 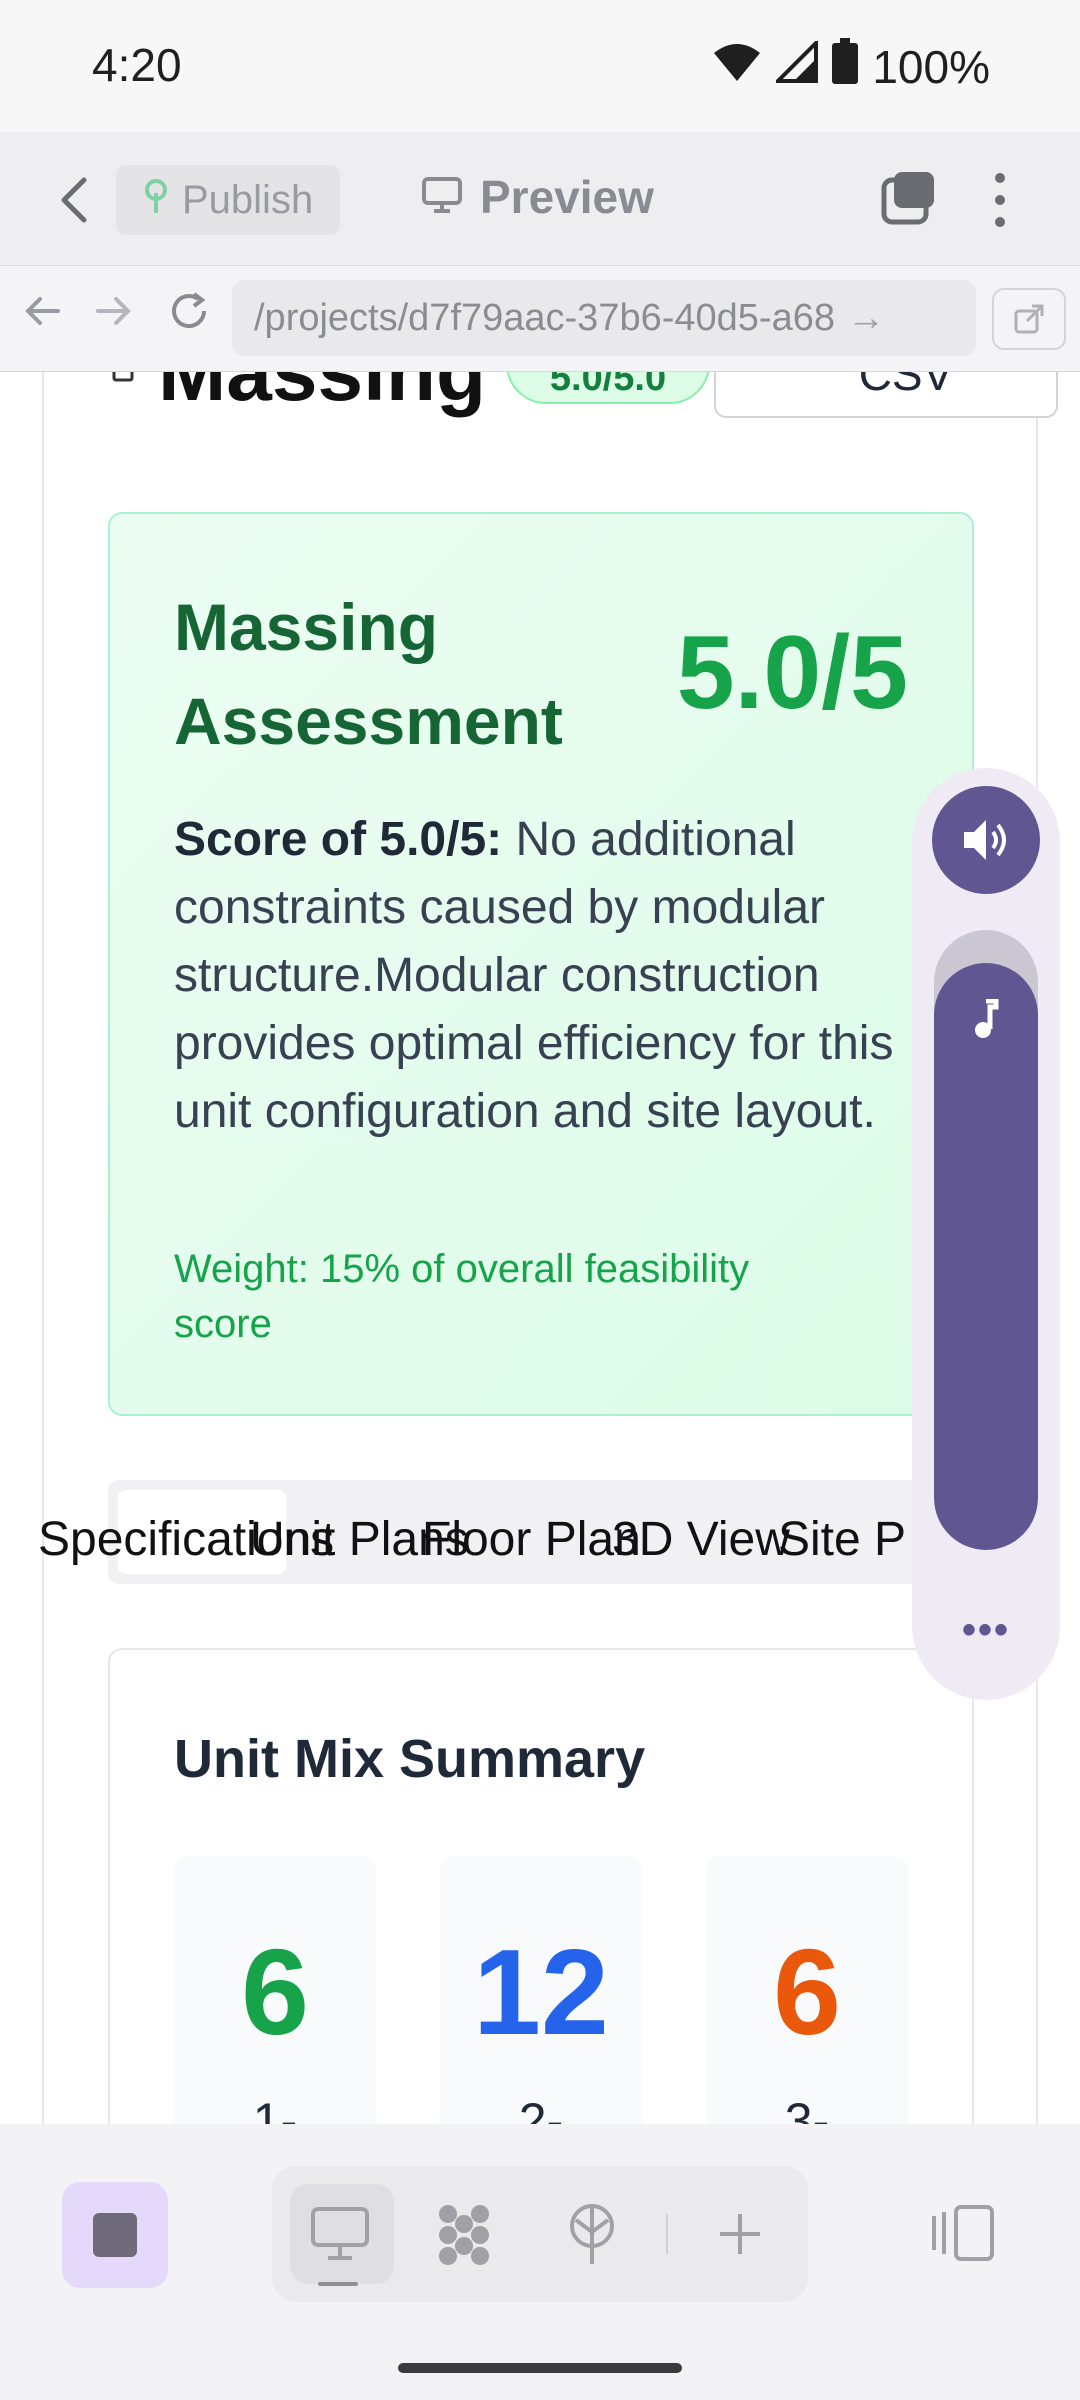 I want to click on unit-label: 3-, so click(x=807, y=2108).